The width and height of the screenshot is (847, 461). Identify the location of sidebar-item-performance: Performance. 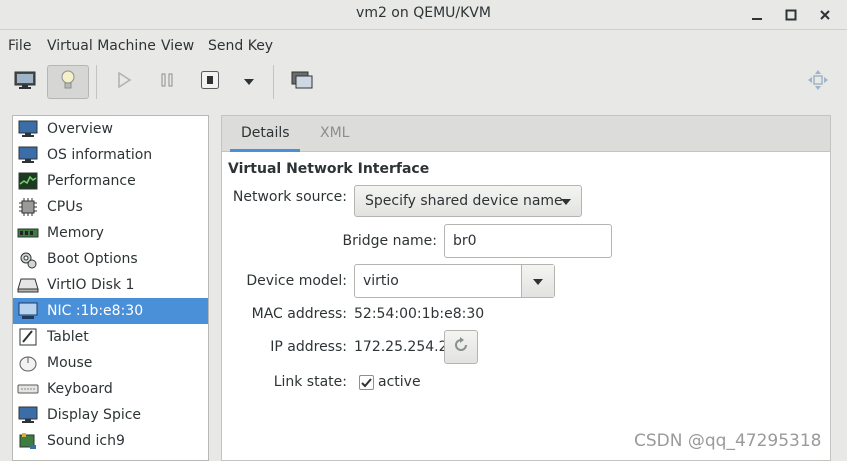
(110, 181).